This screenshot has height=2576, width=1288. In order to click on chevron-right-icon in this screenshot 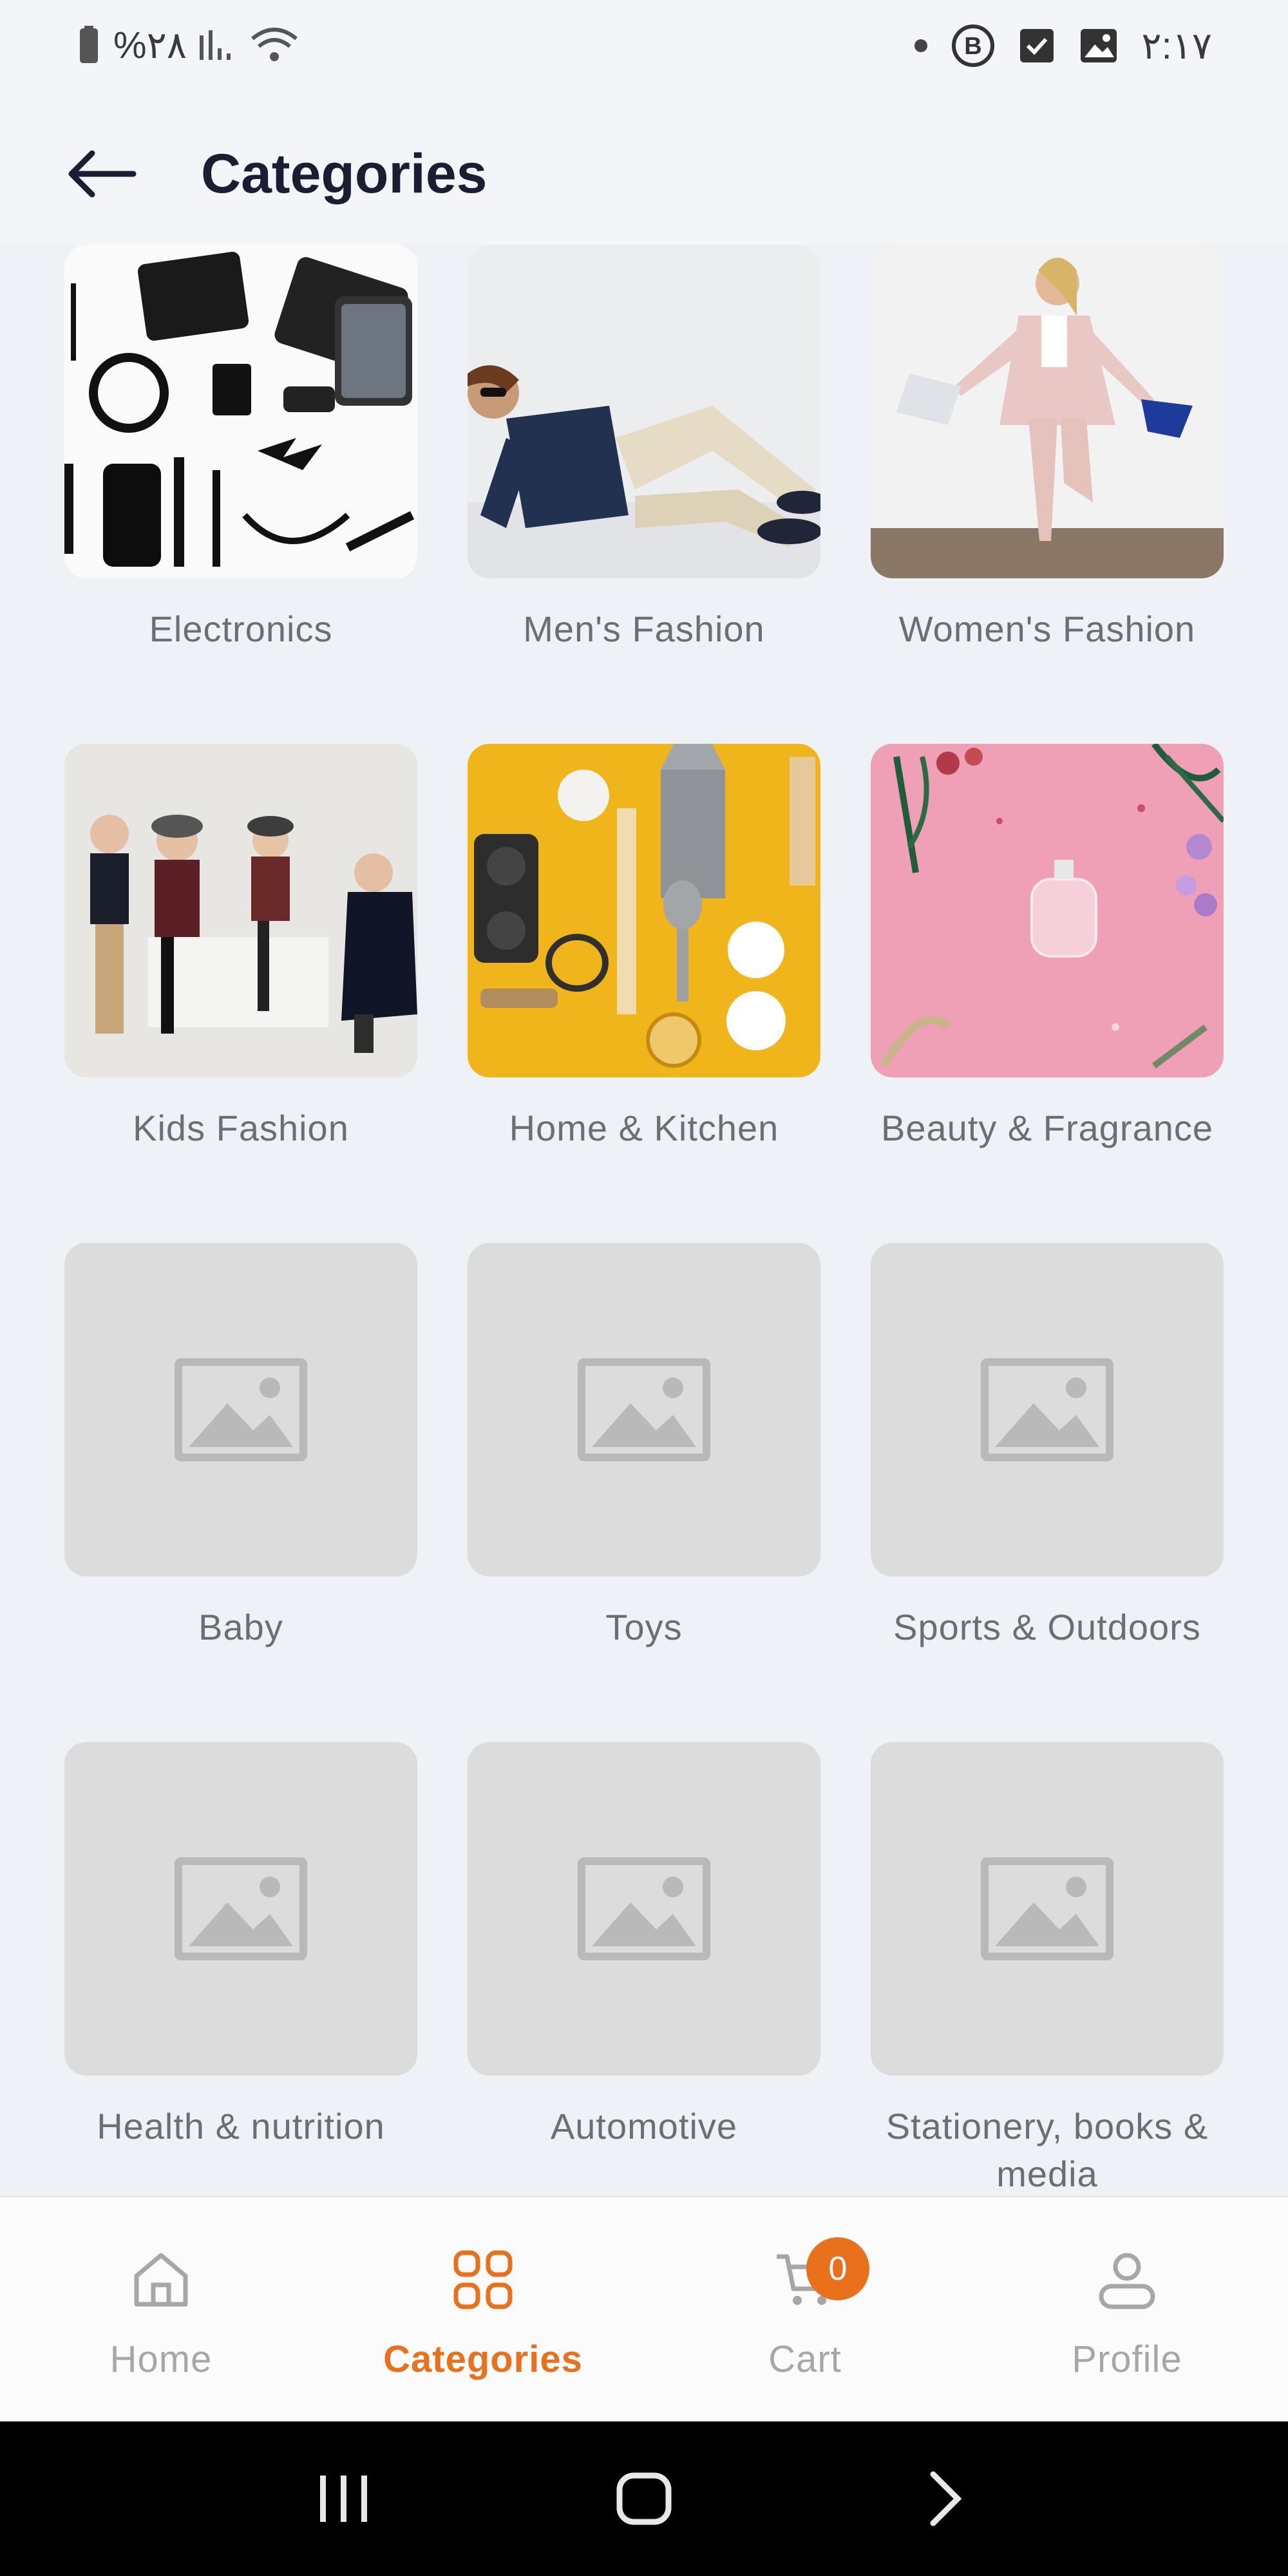, I will do `click(946, 2498)`.